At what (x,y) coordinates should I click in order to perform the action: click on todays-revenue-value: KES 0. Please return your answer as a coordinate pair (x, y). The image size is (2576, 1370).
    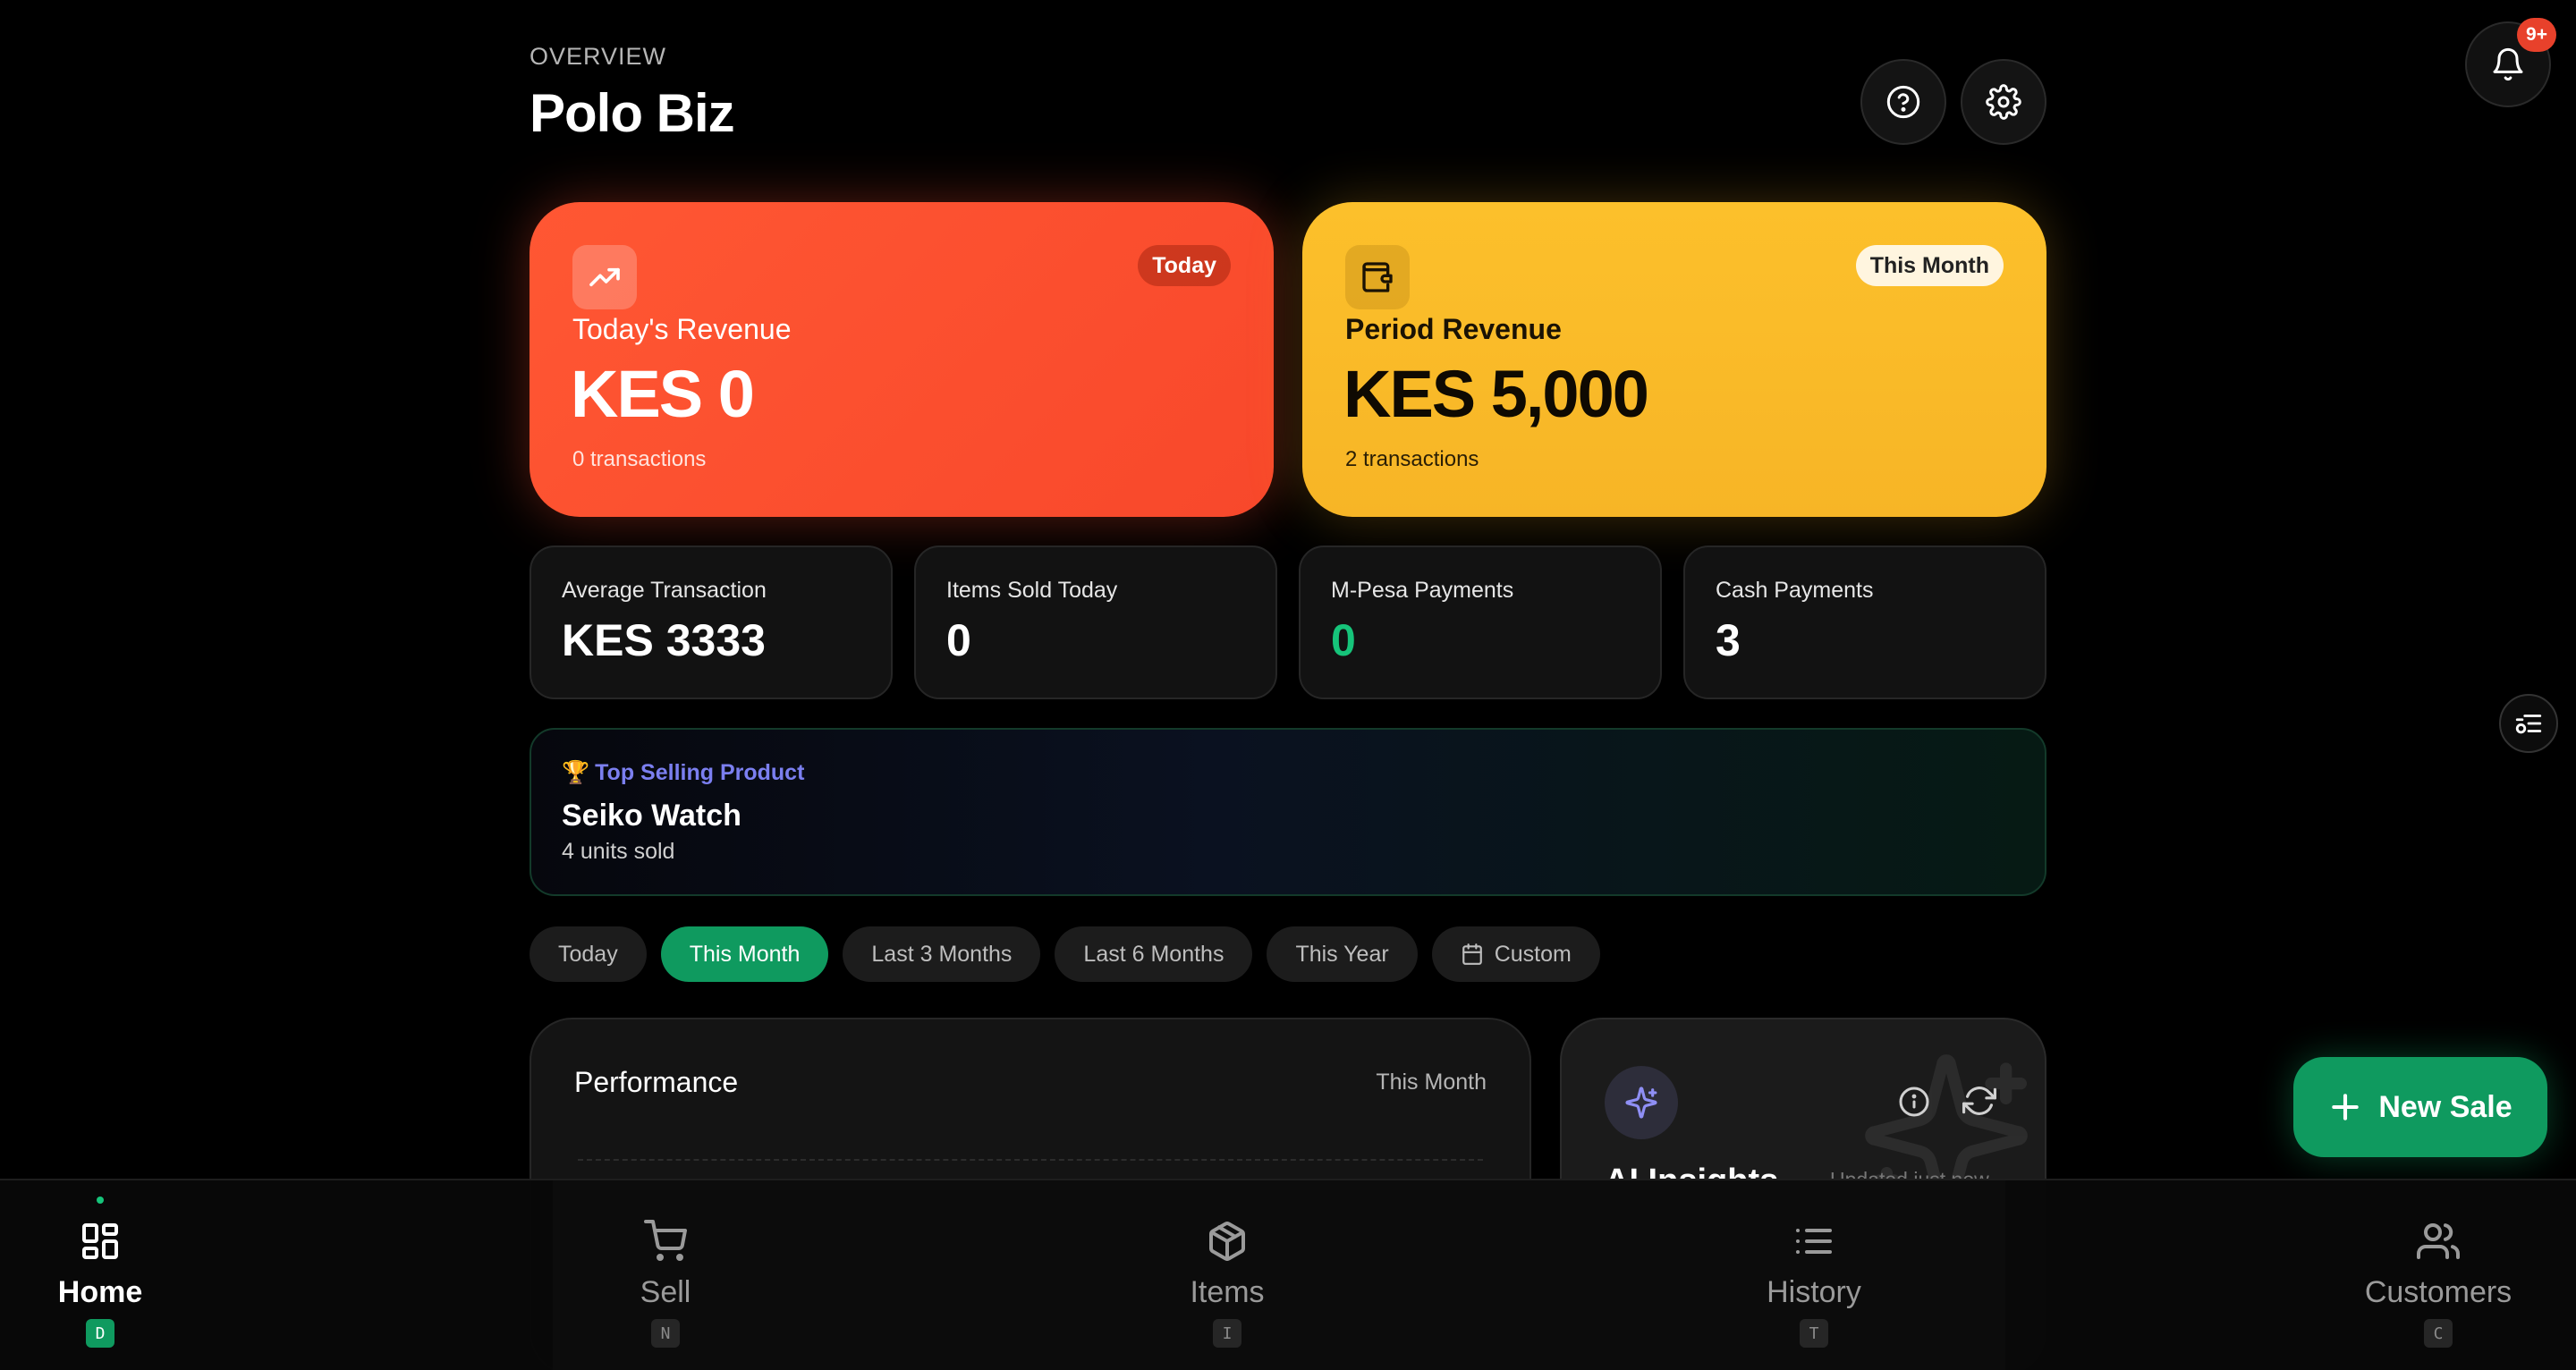
    Looking at the image, I should click on (663, 394).